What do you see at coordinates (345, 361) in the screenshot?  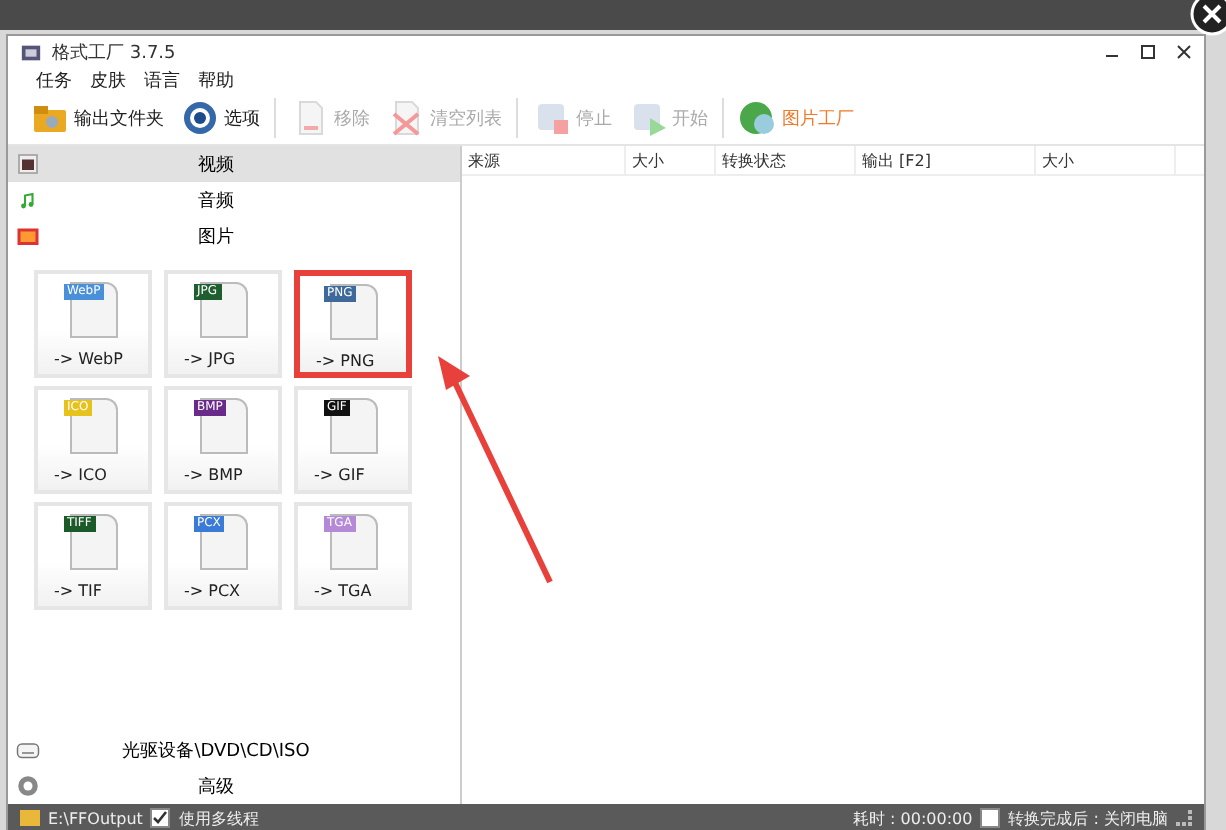 I see `tile-label: -> PNG` at bounding box center [345, 361].